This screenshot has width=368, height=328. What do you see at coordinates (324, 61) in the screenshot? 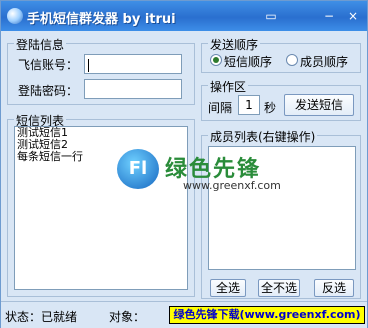
I see `radio-member-order-label: 成员顺序` at bounding box center [324, 61].